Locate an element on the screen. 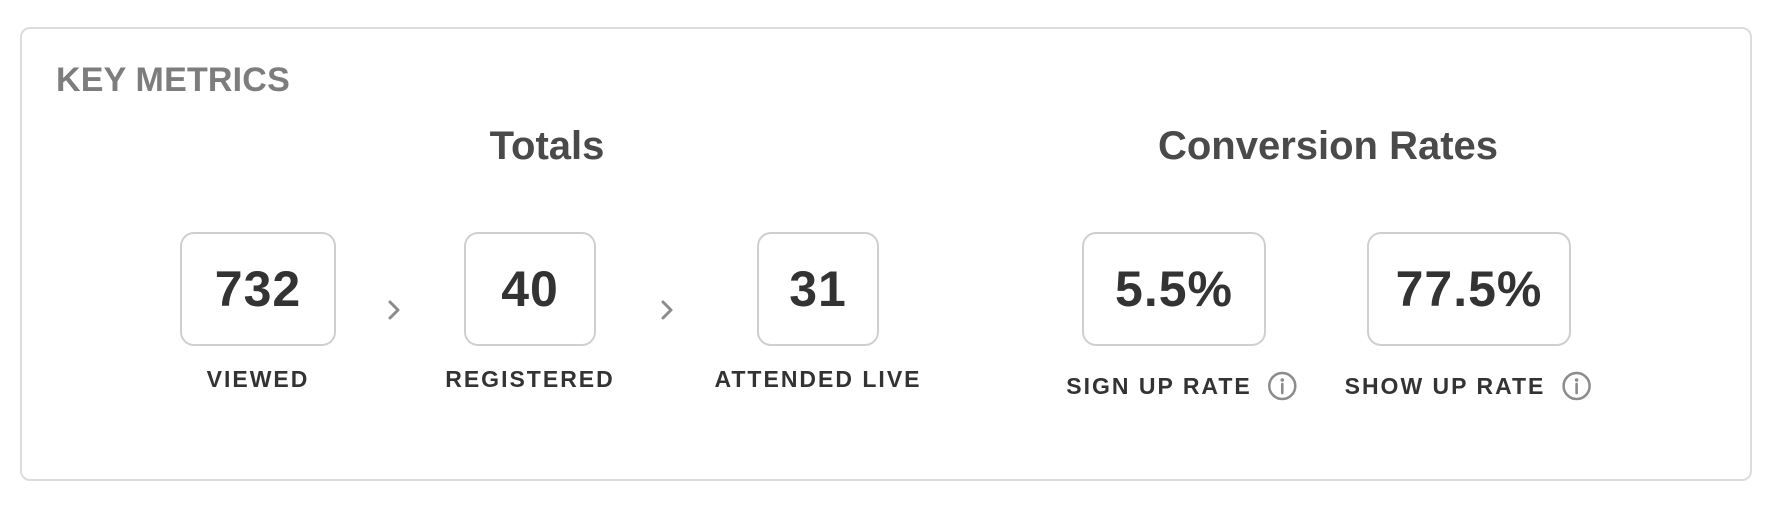 The image size is (1776, 512). viewed-value: 732 is located at coordinates (258, 289).